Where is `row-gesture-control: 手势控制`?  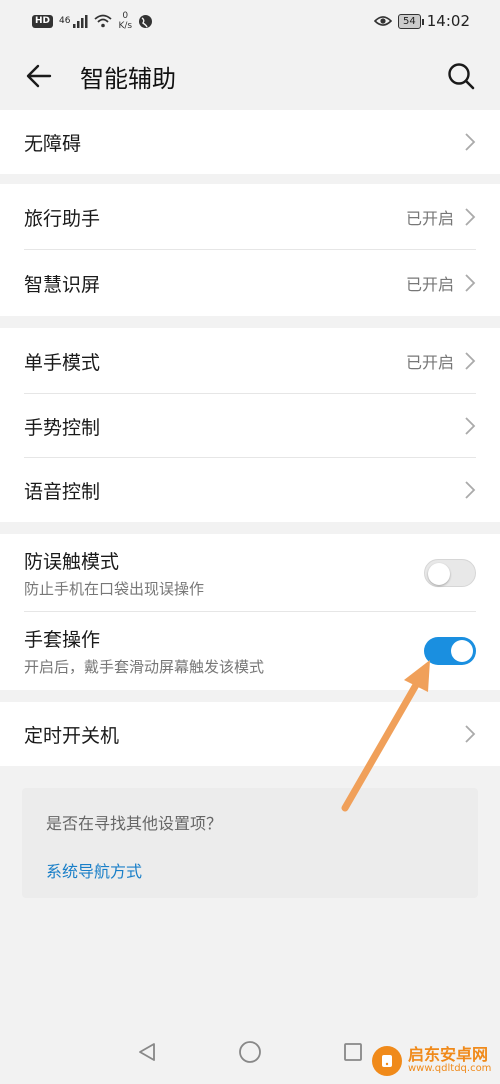 row-gesture-control: 手势控制 is located at coordinates (250, 426).